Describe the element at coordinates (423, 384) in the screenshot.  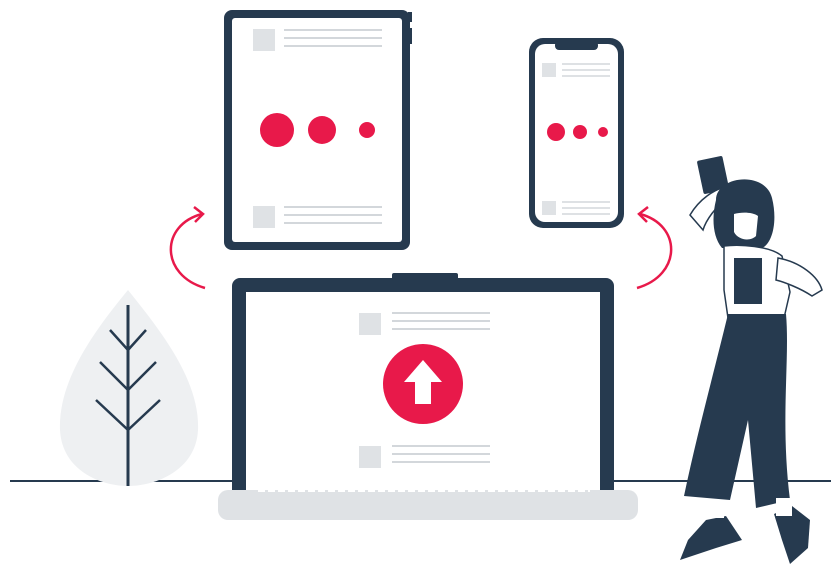
I see `upload-button` at that location.